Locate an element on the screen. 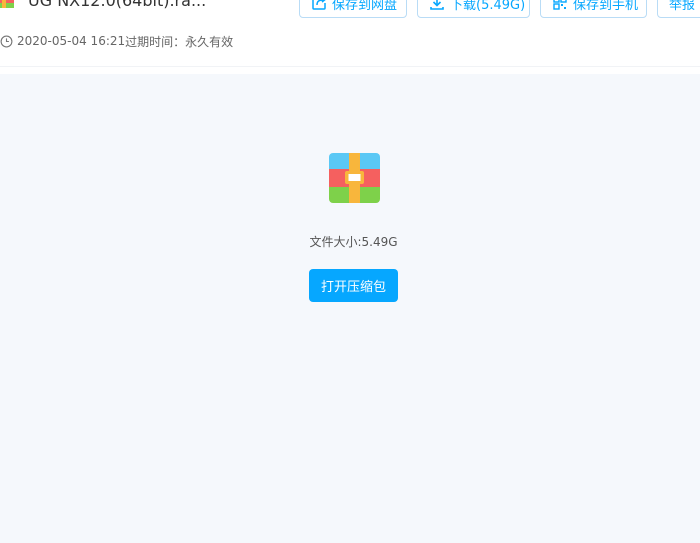  clock-icon is located at coordinates (6, 41).